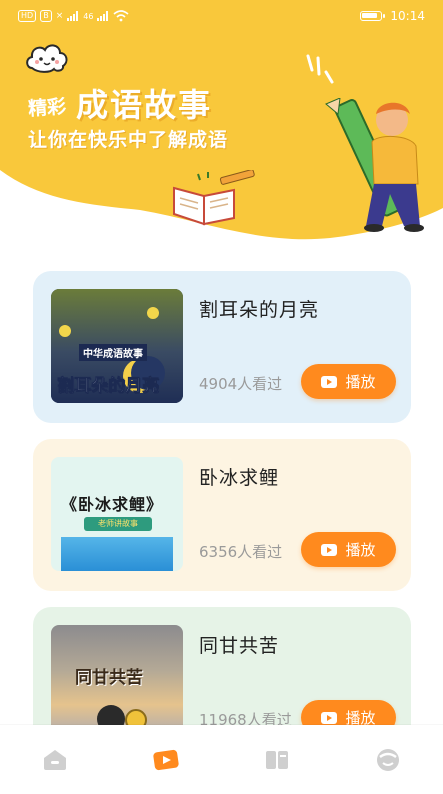 The height and width of the screenshot is (794, 443). I want to click on signal-icon, so click(73, 16).